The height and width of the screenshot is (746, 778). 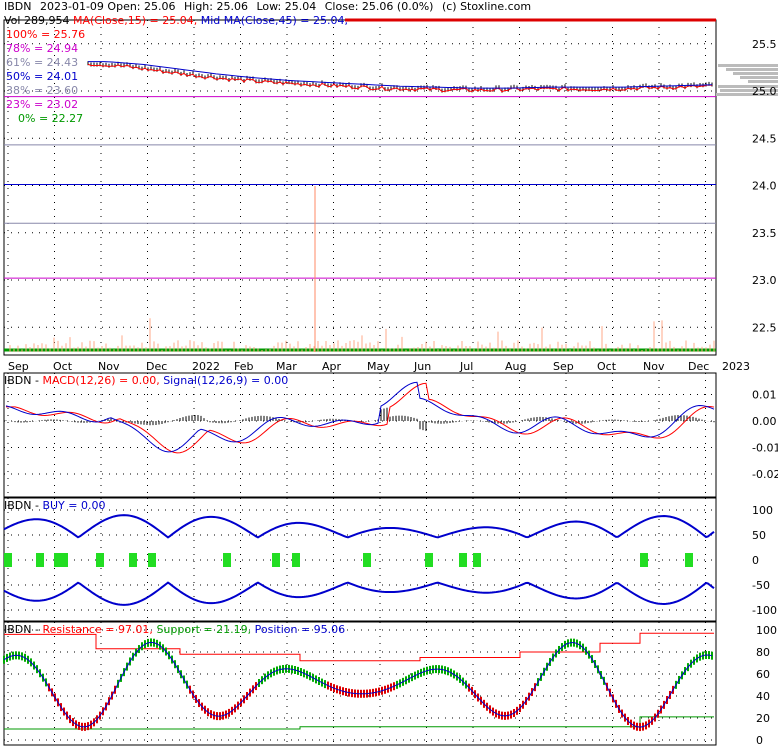 What do you see at coordinates (135, 20) in the screenshot?
I see `ma15-value: MA(Close,15) = 25.04,` at bounding box center [135, 20].